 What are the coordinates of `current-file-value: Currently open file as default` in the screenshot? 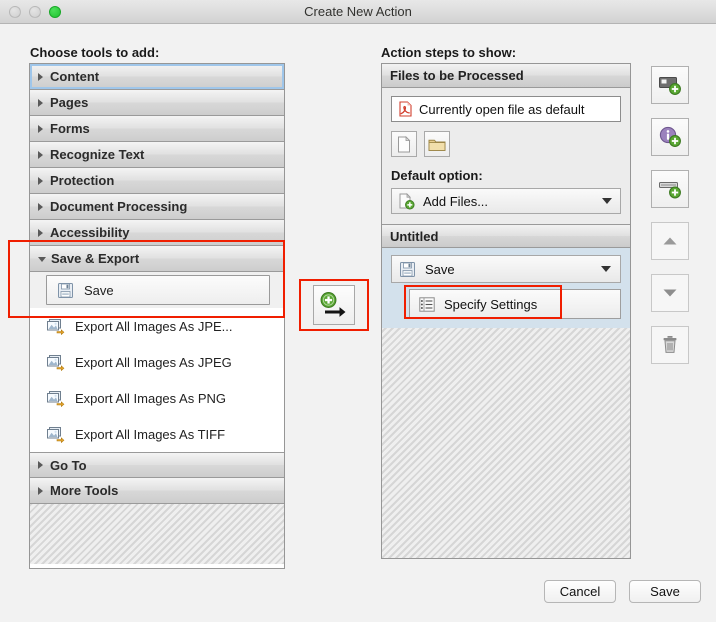 It's located at (502, 109).